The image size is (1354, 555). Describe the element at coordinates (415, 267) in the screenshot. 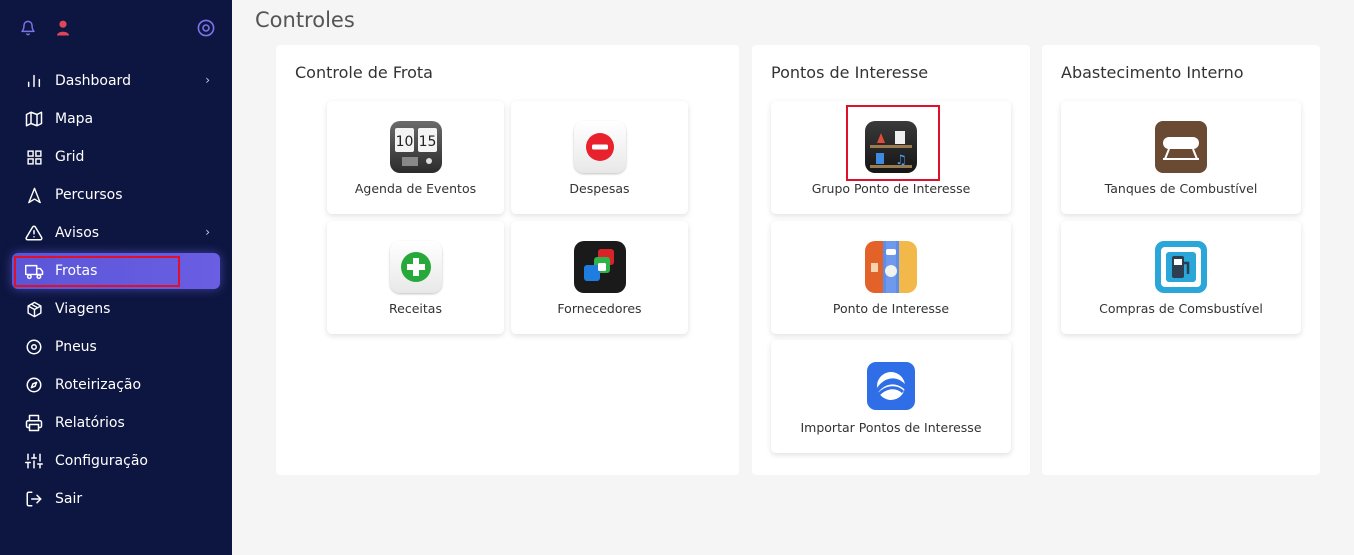

I see `plus-circle-icon` at that location.